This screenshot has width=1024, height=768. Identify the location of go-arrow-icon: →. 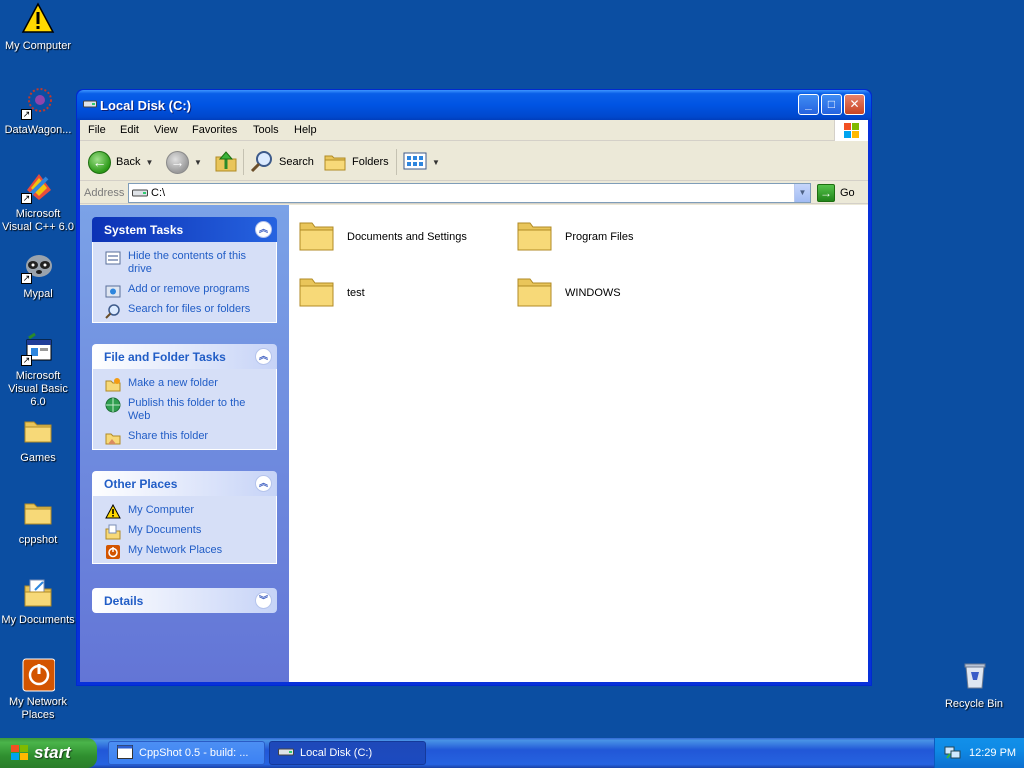
(826, 193).